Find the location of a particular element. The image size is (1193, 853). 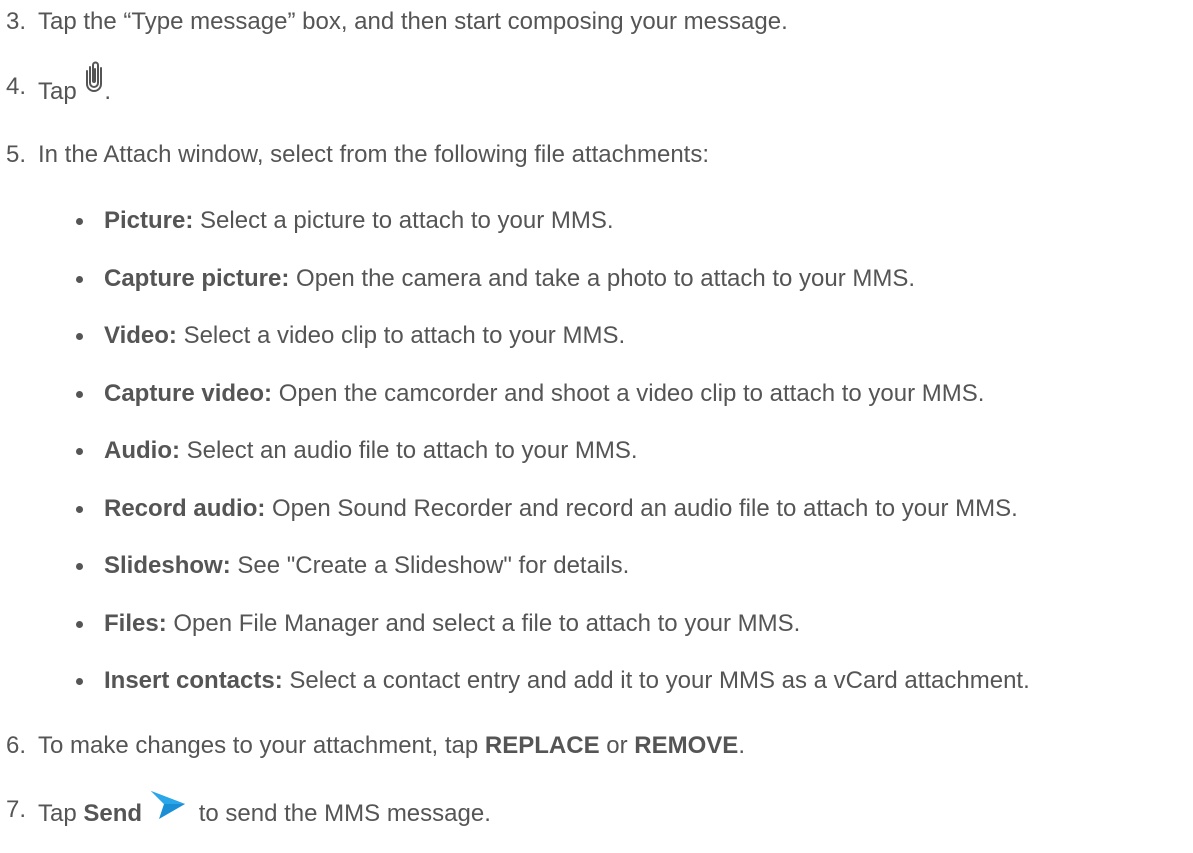

step-number: 5. is located at coordinates (16, 154).